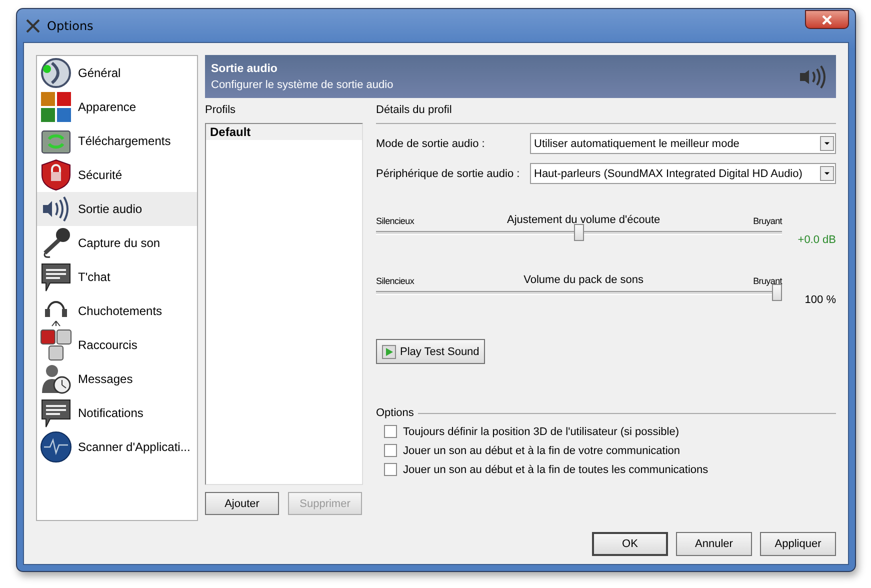  What do you see at coordinates (584, 280) in the screenshot?
I see `slider-title: Volume du pack de sons` at bounding box center [584, 280].